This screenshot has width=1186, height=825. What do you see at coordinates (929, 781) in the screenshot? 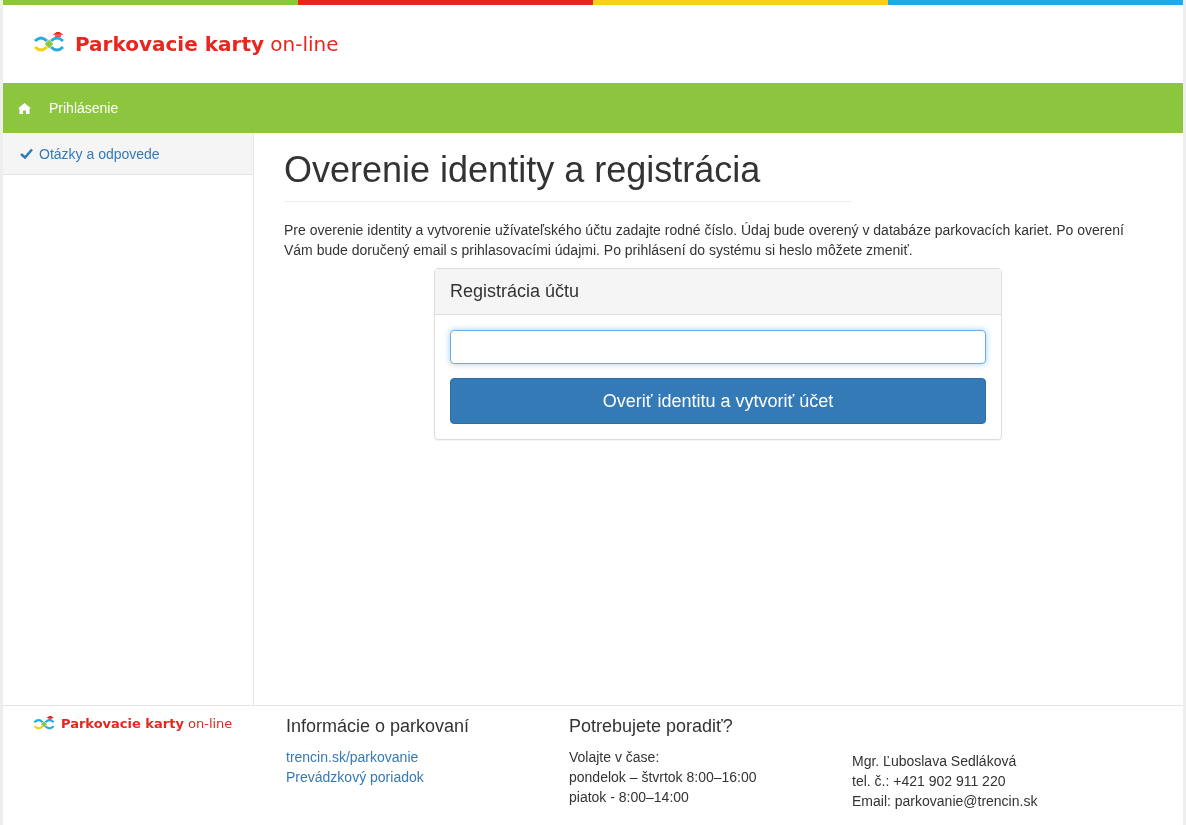
I see `contact-text: tel. č.: +421 902 911 220` at bounding box center [929, 781].